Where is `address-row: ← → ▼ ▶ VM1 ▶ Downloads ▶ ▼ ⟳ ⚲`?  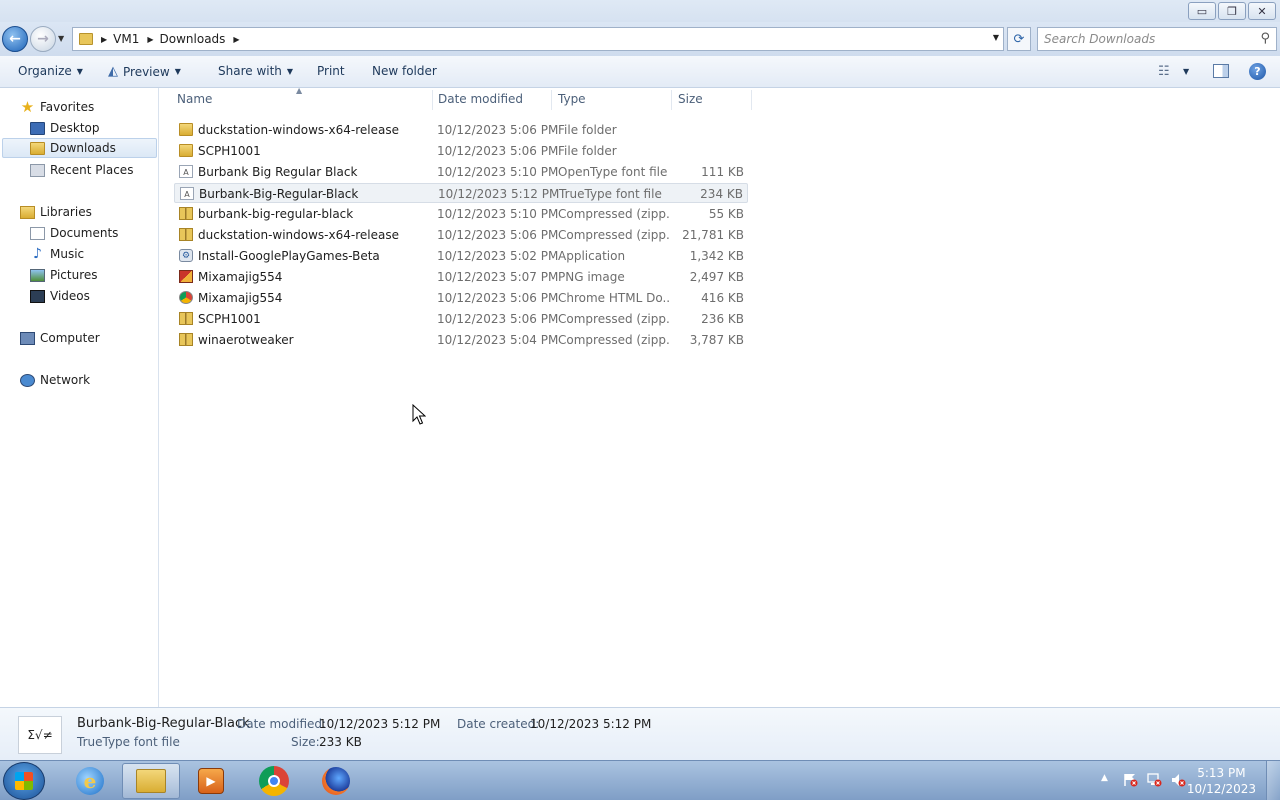
address-row: ← → ▼ ▶ VM1 ▶ Downloads ▶ ▼ ⟳ ⚲ is located at coordinates (640, 39).